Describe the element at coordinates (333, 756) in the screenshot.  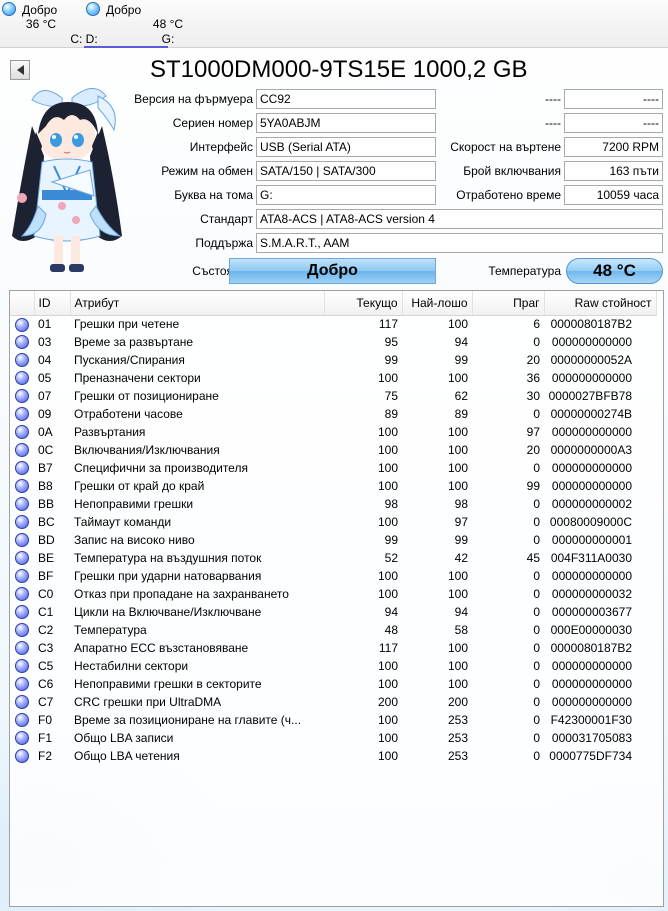
I see `table-row: F2 Общо LBA четения 100 253 0 0000775DF734` at that location.